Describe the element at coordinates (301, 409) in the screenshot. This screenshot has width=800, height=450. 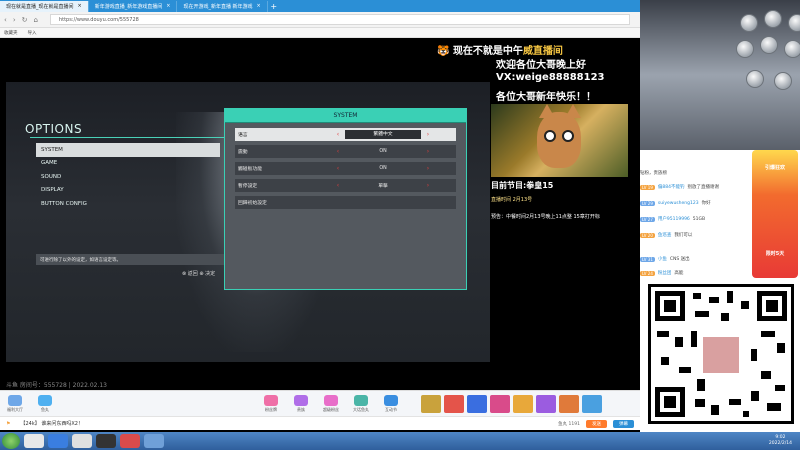
I see `gift-label: 贵族` at that location.